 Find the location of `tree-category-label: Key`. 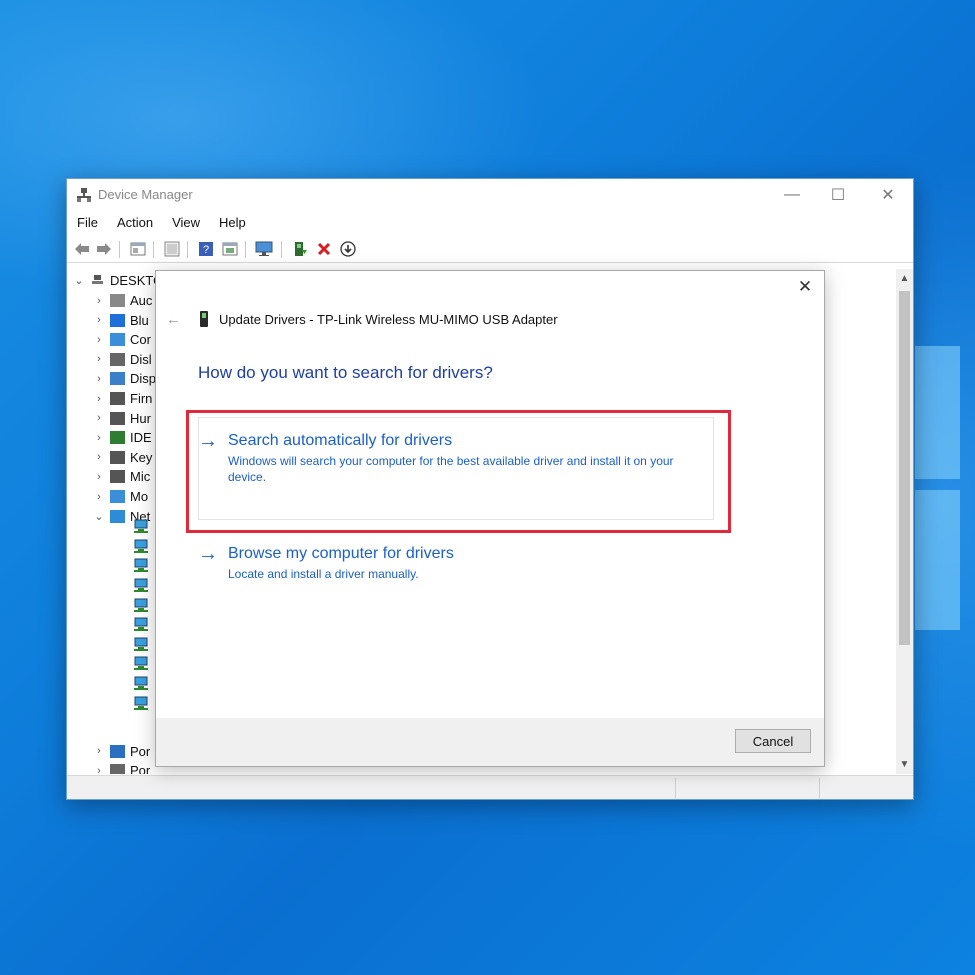

tree-category-label: Key is located at coordinates (141, 457).